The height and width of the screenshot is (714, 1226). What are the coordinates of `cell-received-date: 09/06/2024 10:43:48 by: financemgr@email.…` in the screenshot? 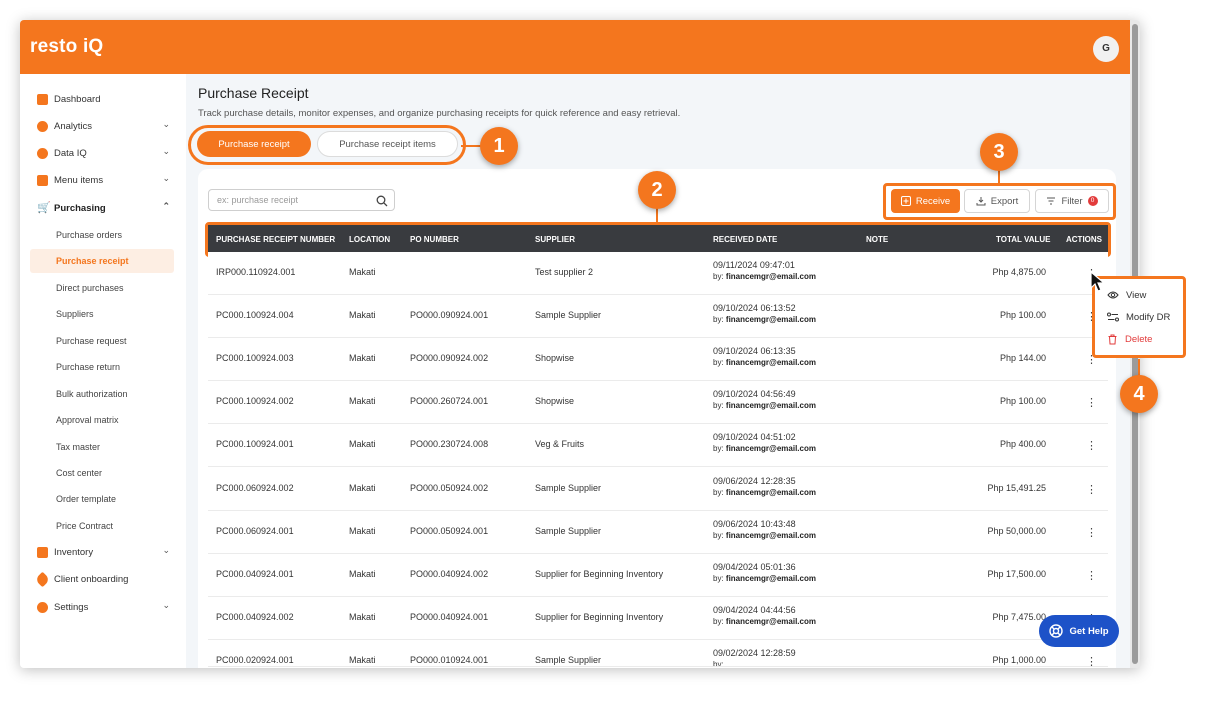 It's located at (764, 529).